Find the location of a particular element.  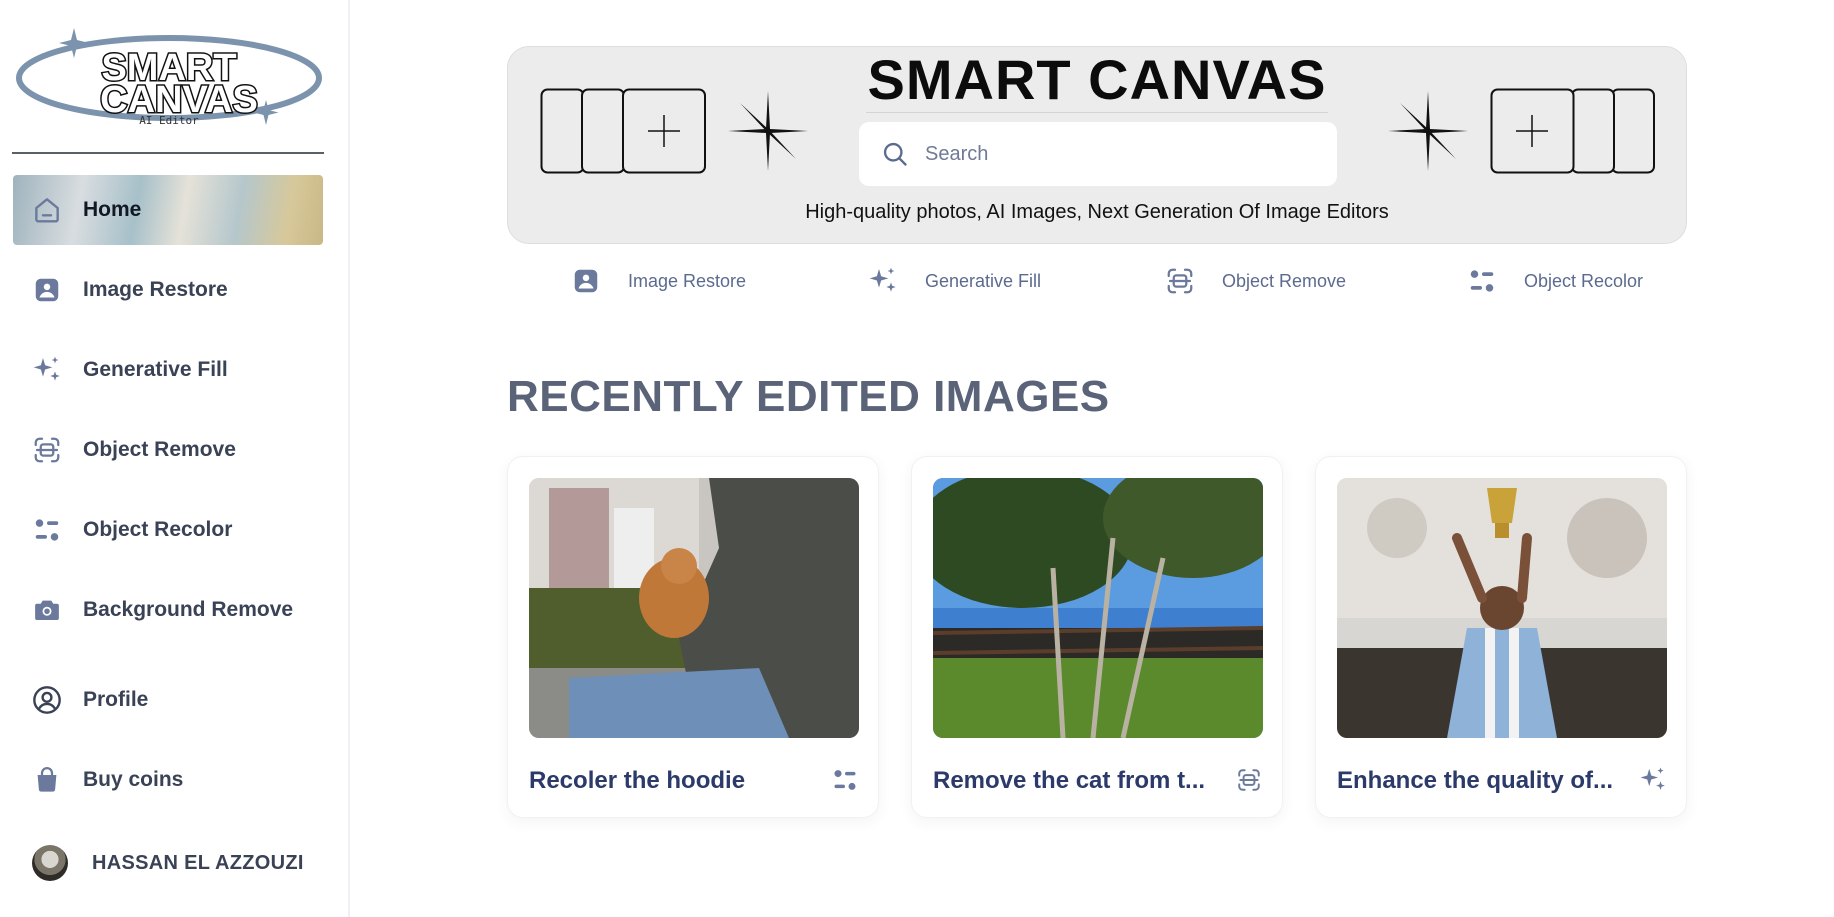

home-icon is located at coordinates (47, 210).